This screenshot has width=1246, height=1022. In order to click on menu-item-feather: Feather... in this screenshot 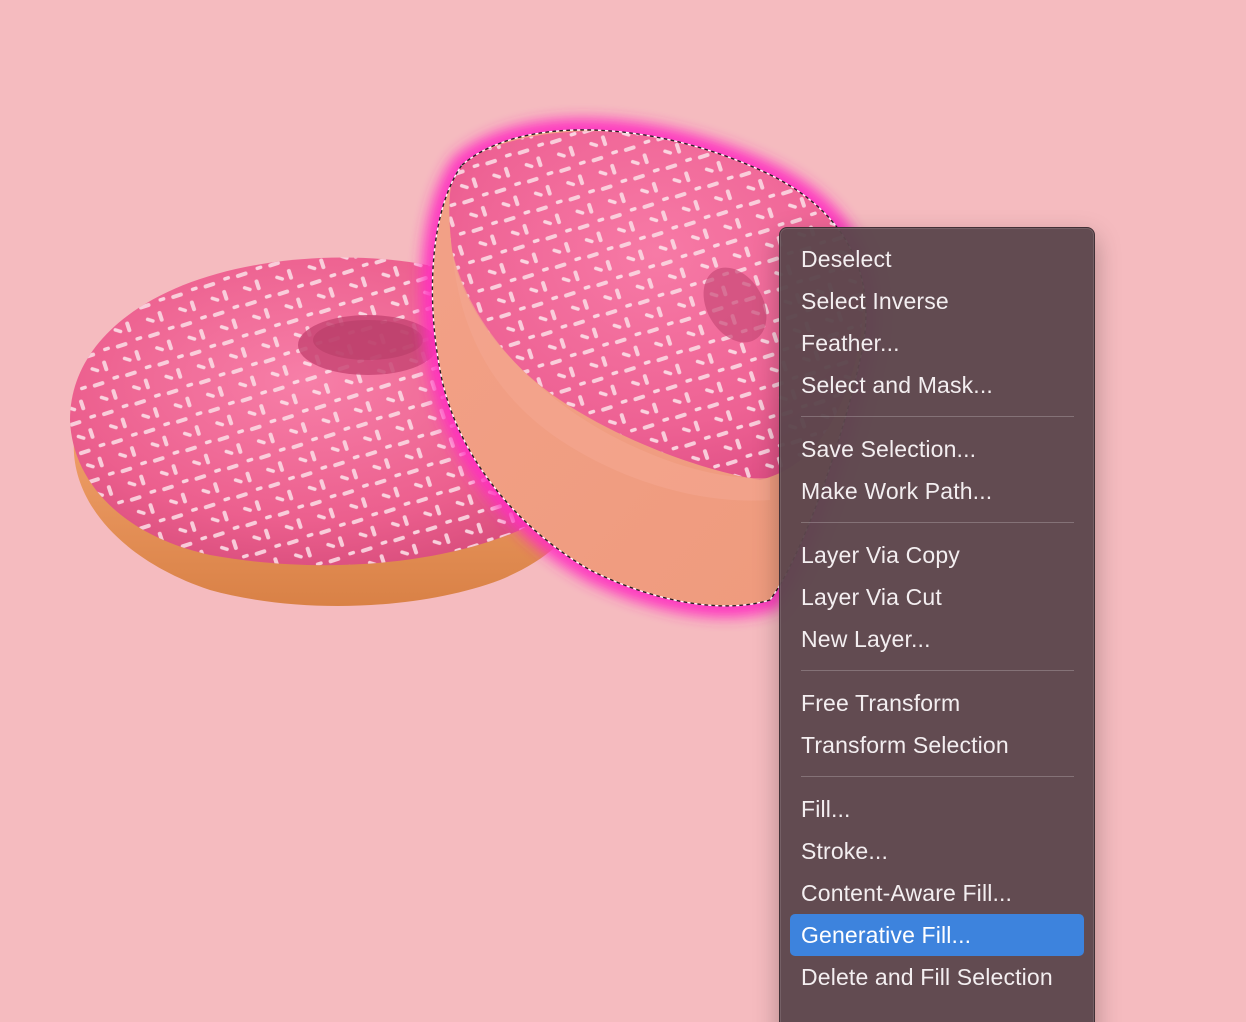, I will do `click(937, 343)`.